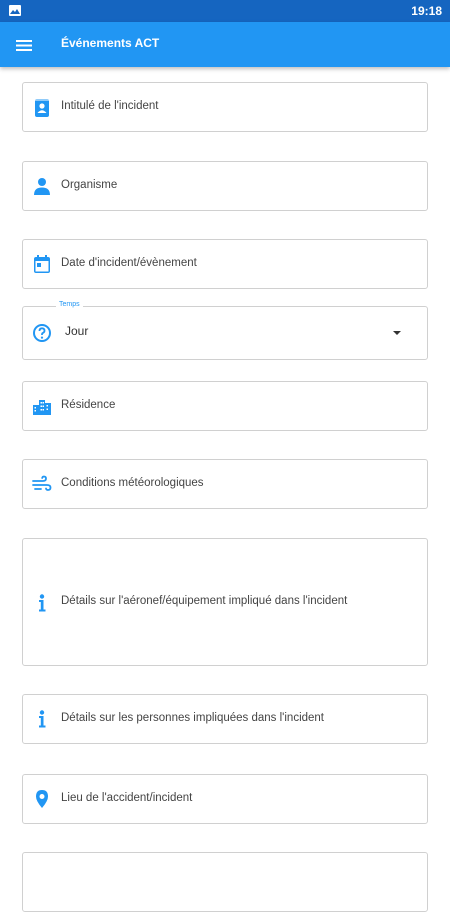  What do you see at coordinates (15, 10) in the screenshot?
I see `gallery-notification-icon` at bounding box center [15, 10].